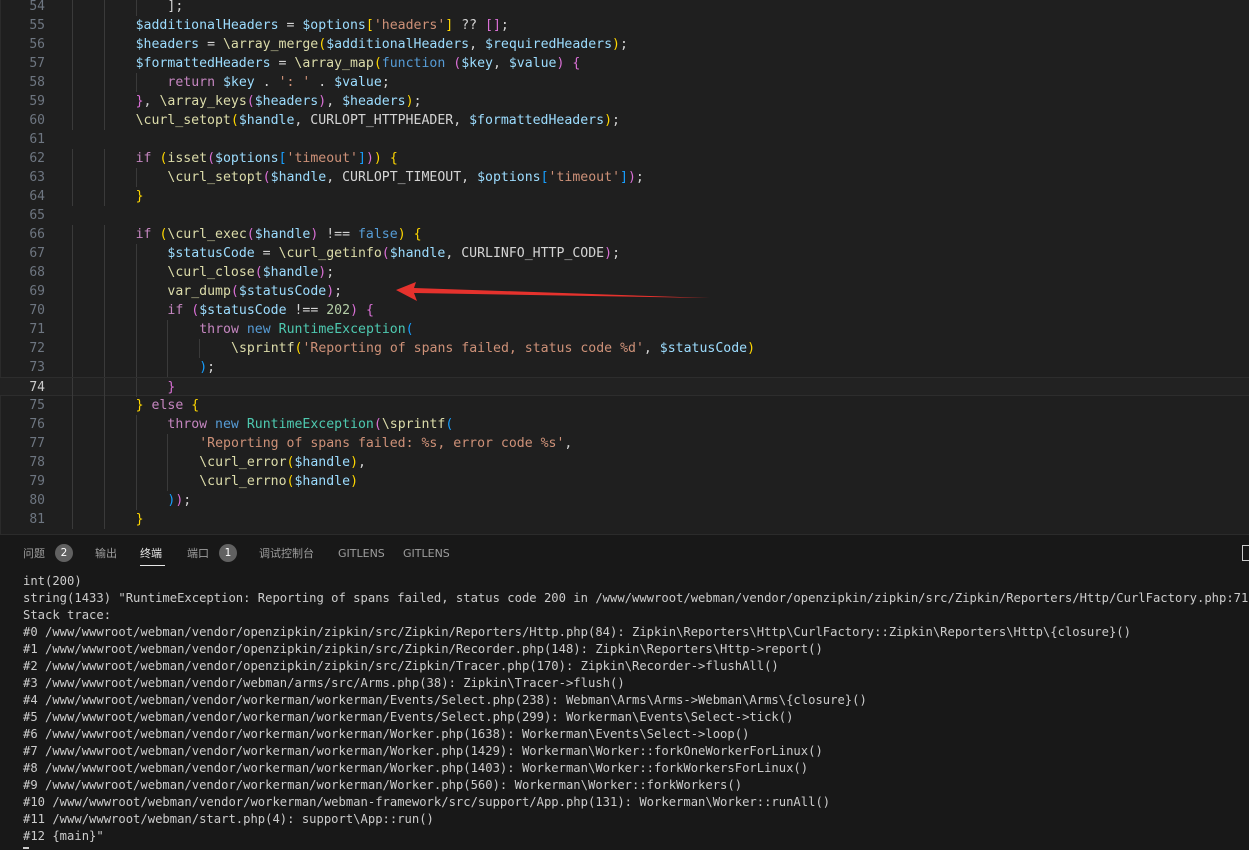 The image size is (1249, 850). Describe the element at coordinates (624, 158) in the screenshot. I see `code-line: 62 if (isset($options['timeout'])) {` at that location.